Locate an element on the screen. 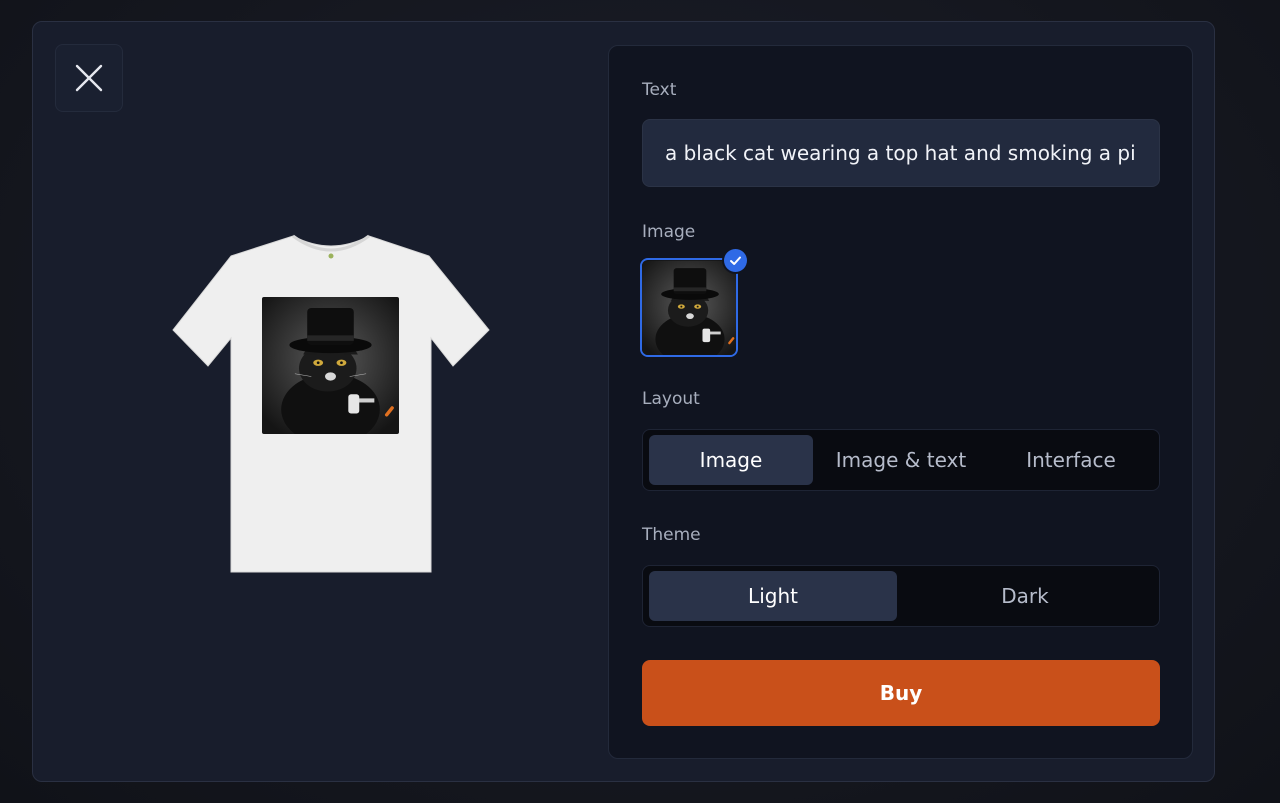 The width and height of the screenshot is (1280, 803). layout-selector: Image Image & text Interface is located at coordinates (901, 460).